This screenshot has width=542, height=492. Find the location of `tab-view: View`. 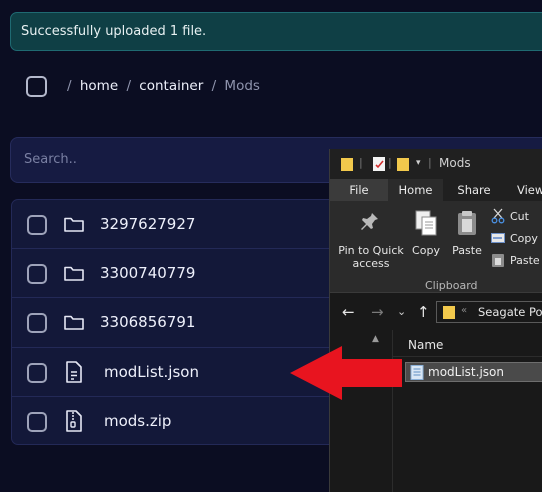

tab-view: View is located at coordinates (524, 190).